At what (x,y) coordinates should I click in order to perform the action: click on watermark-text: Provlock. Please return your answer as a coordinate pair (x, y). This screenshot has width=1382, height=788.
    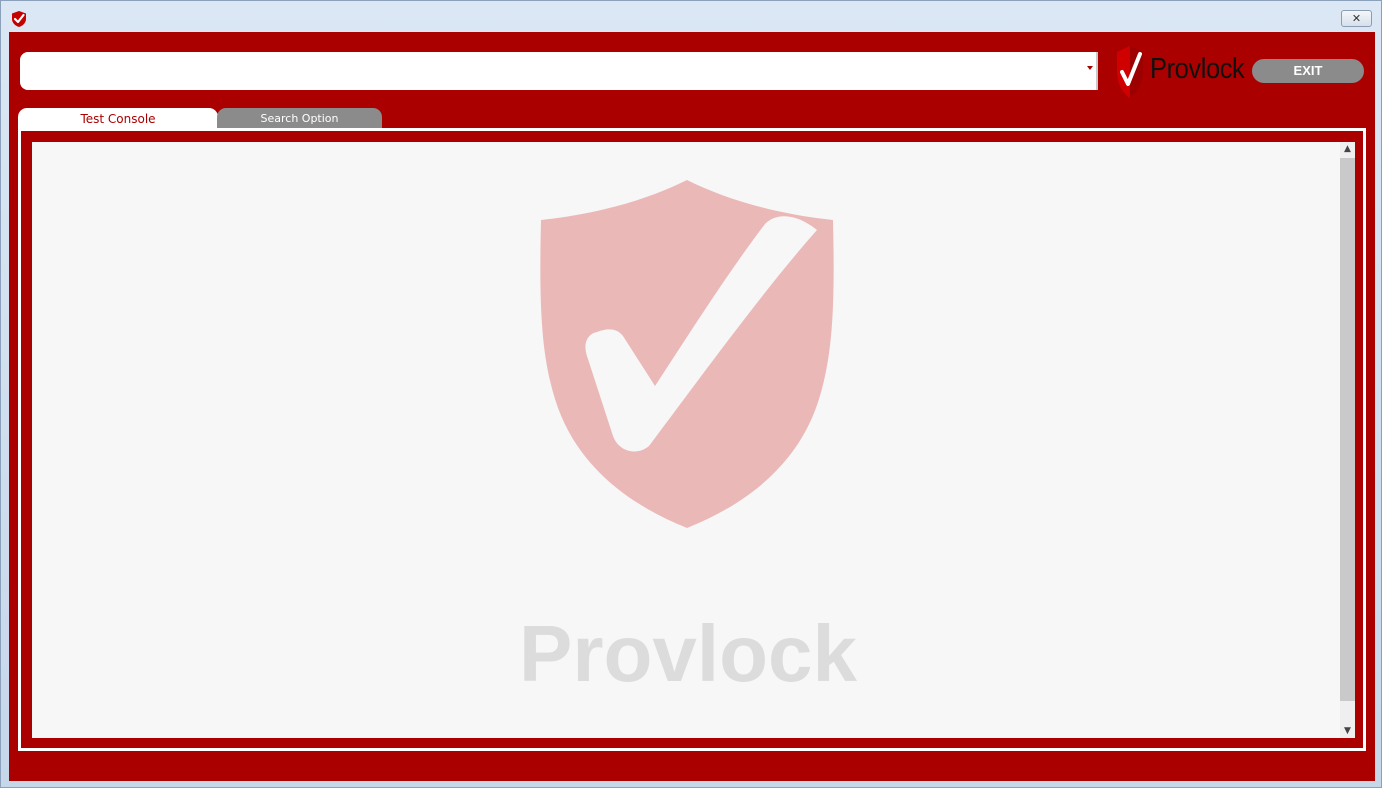
    Looking at the image, I should click on (688, 653).